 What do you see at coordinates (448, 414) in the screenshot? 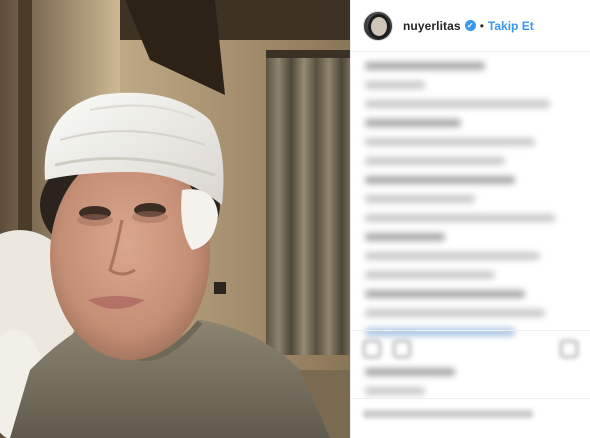
I see `comment-placeholder` at bounding box center [448, 414].